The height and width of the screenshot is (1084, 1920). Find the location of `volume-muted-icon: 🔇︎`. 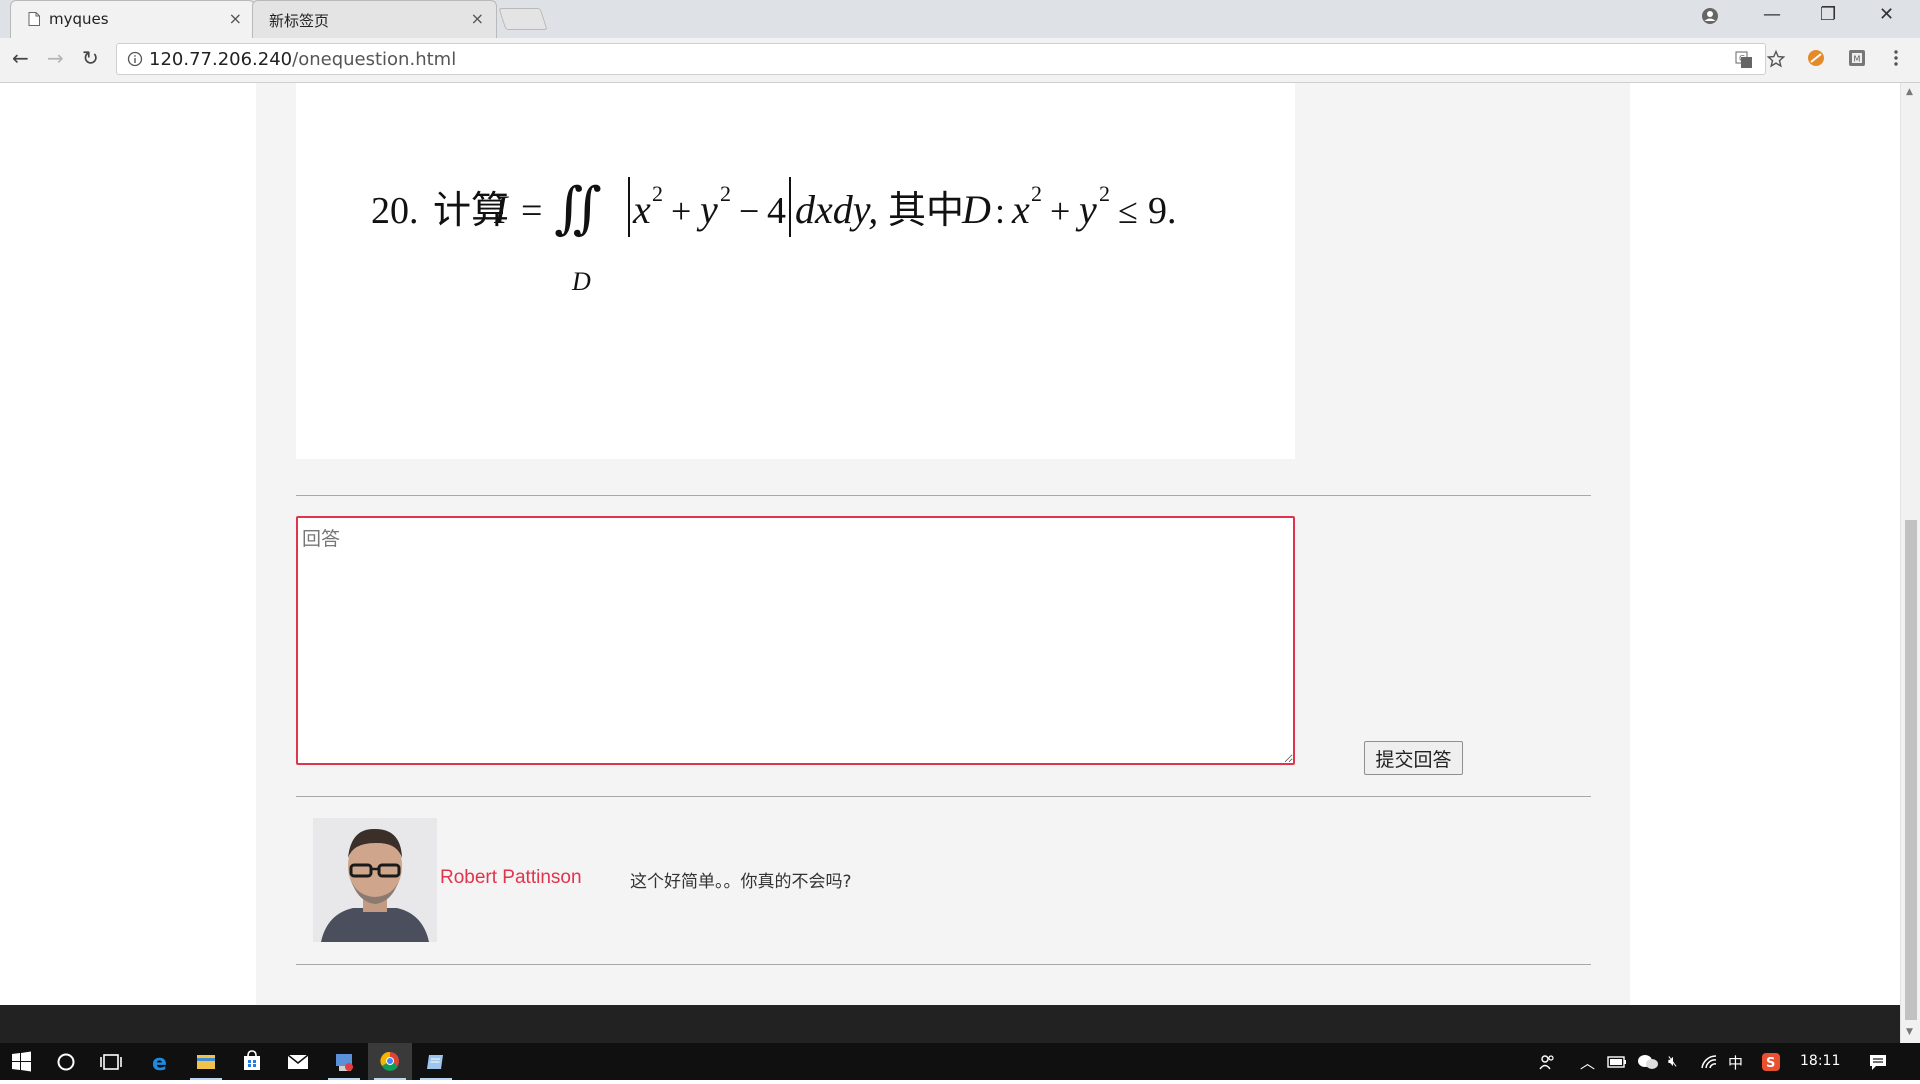

volume-muted-icon: 🔇︎ is located at coordinates (1672, 1061).